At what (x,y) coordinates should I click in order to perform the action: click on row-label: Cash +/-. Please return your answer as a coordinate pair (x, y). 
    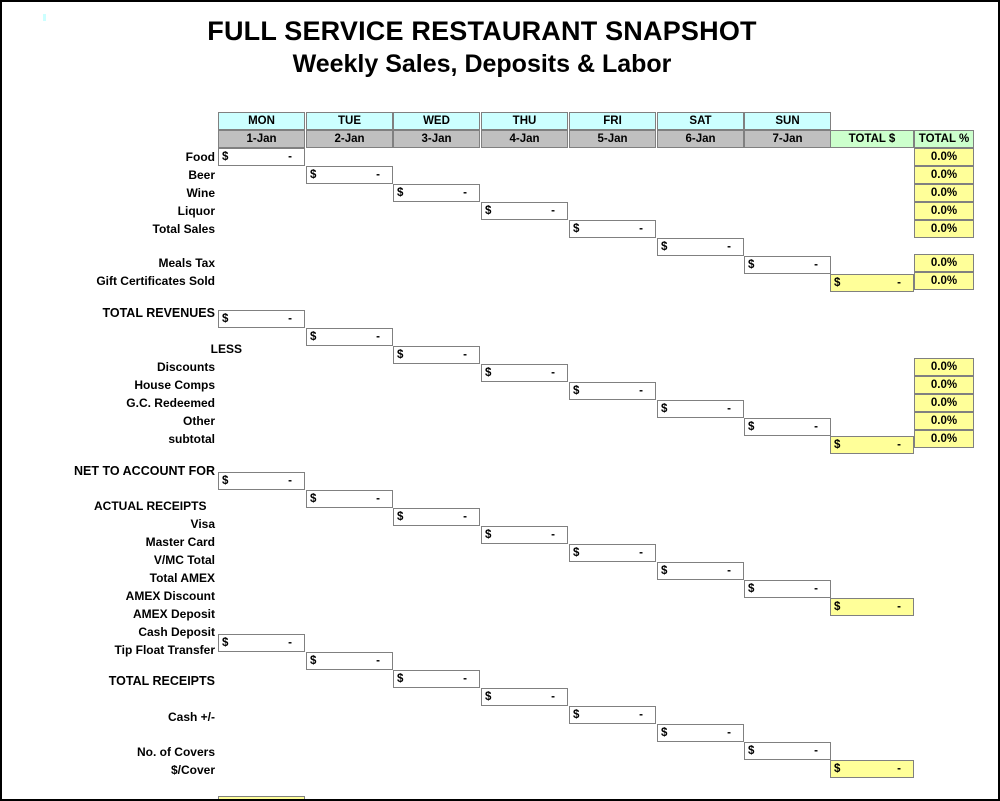
    Looking at the image, I should click on (191, 717).